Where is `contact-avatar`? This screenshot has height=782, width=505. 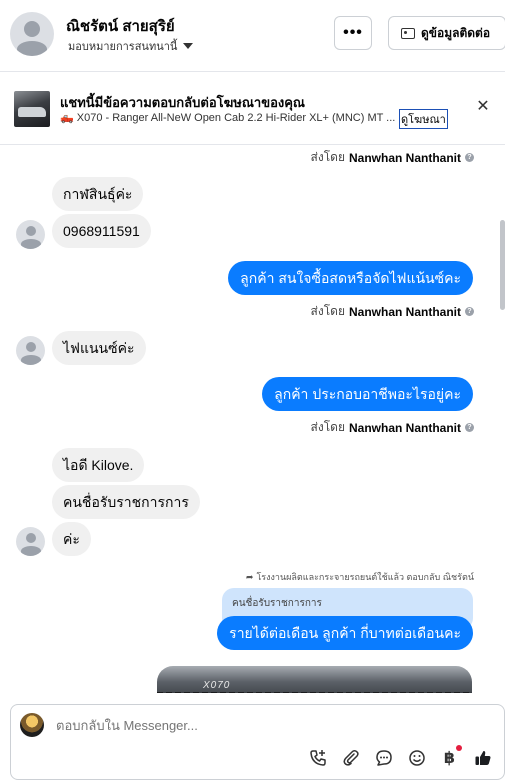
contact-avatar is located at coordinates (32, 34).